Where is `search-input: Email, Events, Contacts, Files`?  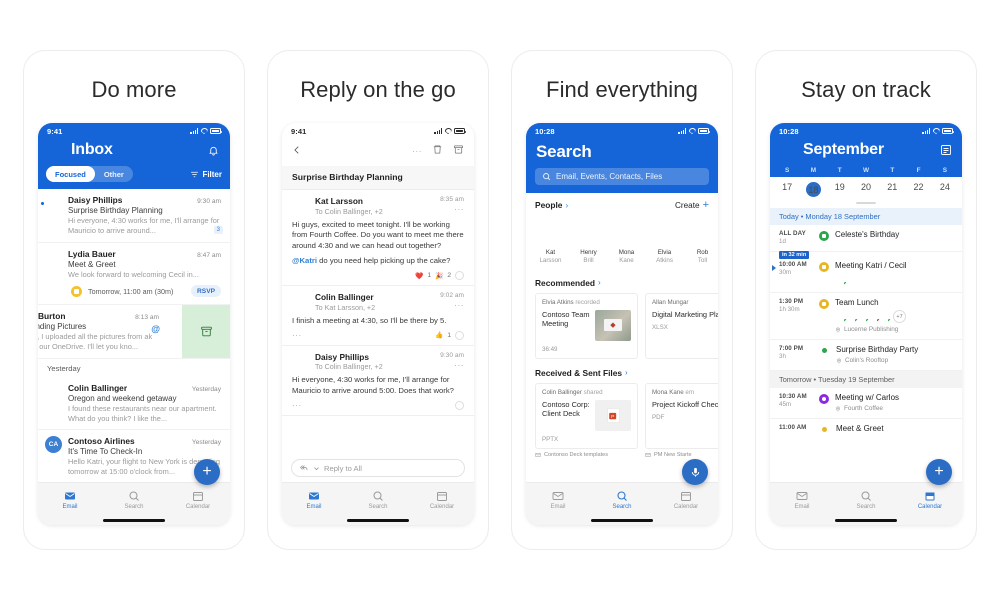 search-input: Email, Events, Contacts, Files is located at coordinates (622, 176).